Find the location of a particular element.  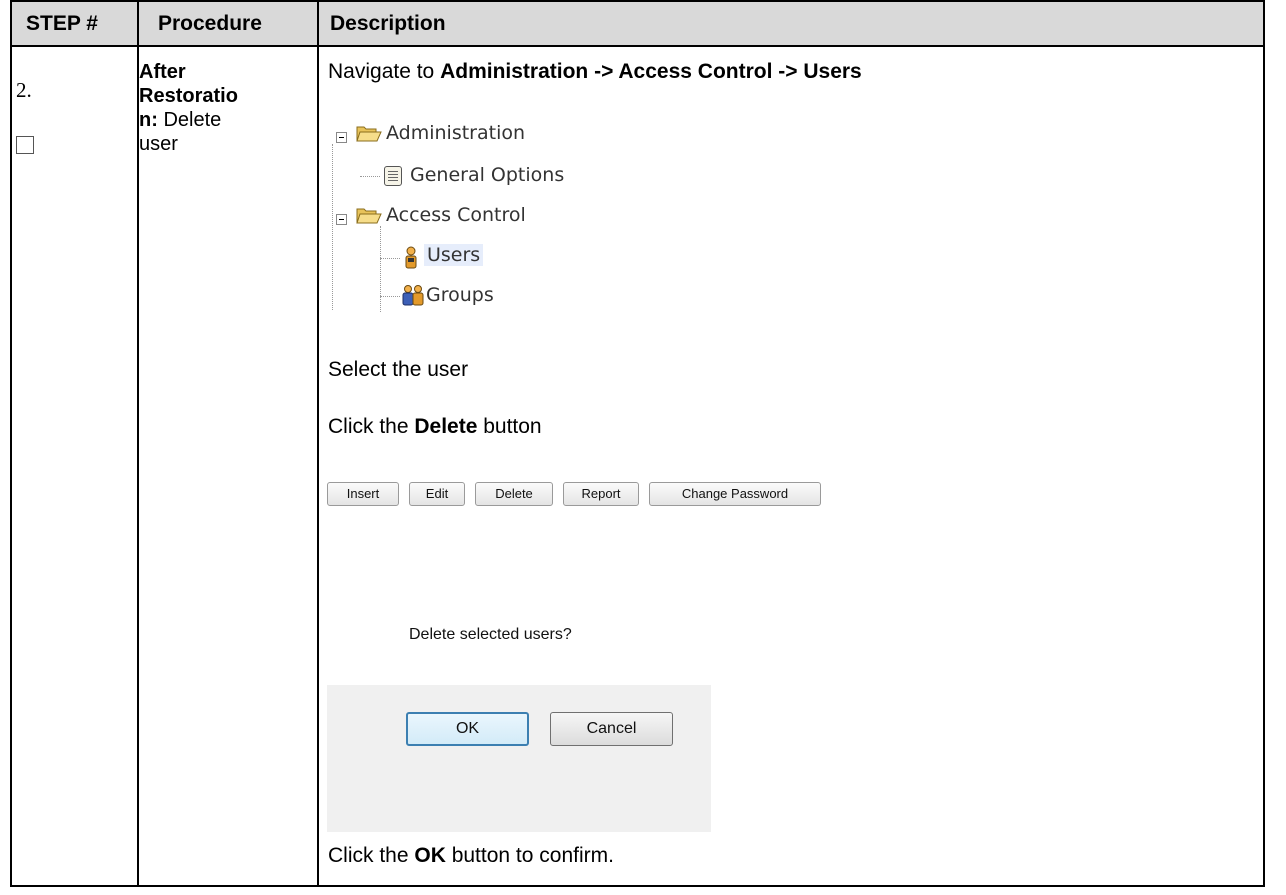

tree-item-access-control: Access Control is located at coordinates (456, 215).